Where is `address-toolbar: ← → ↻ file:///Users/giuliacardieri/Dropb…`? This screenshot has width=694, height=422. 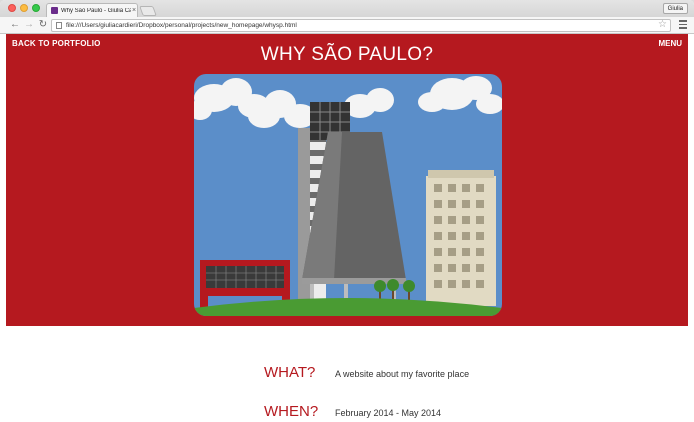
address-toolbar: ← → ↻ file:///Users/giuliacardieri/Dropb… is located at coordinates (347, 25).